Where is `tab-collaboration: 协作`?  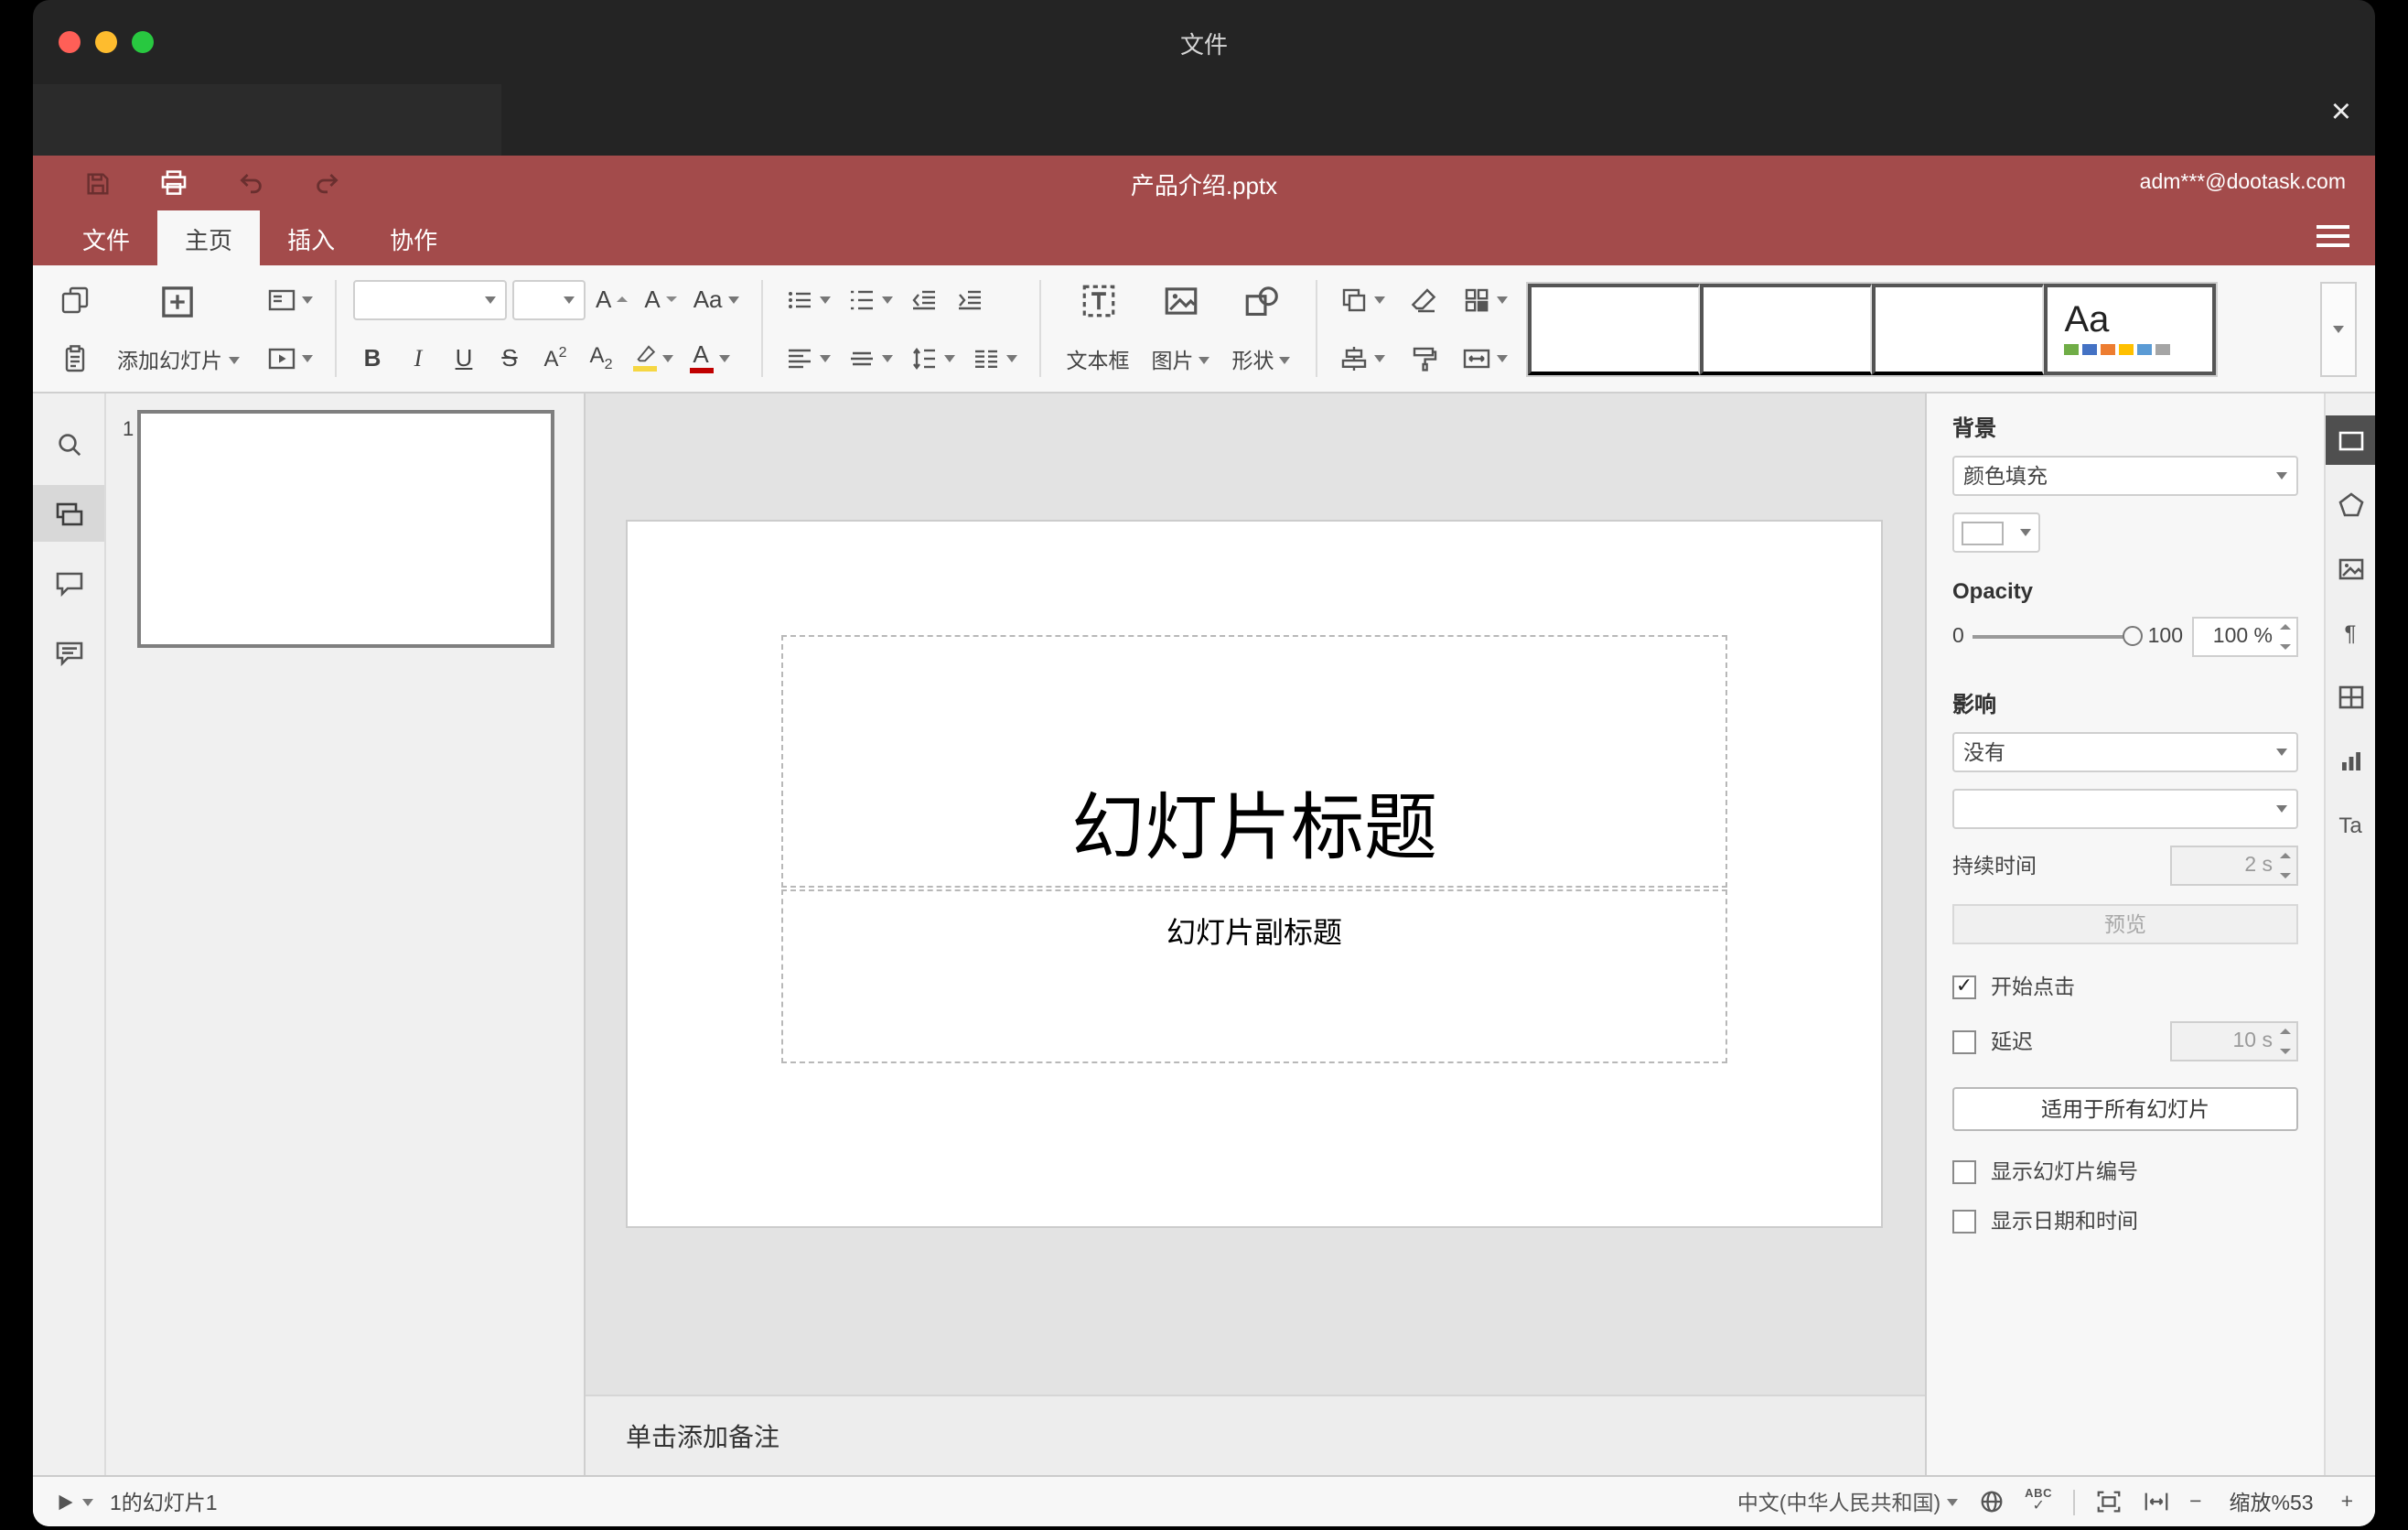 tab-collaboration: 协作 is located at coordinates (413, 237).